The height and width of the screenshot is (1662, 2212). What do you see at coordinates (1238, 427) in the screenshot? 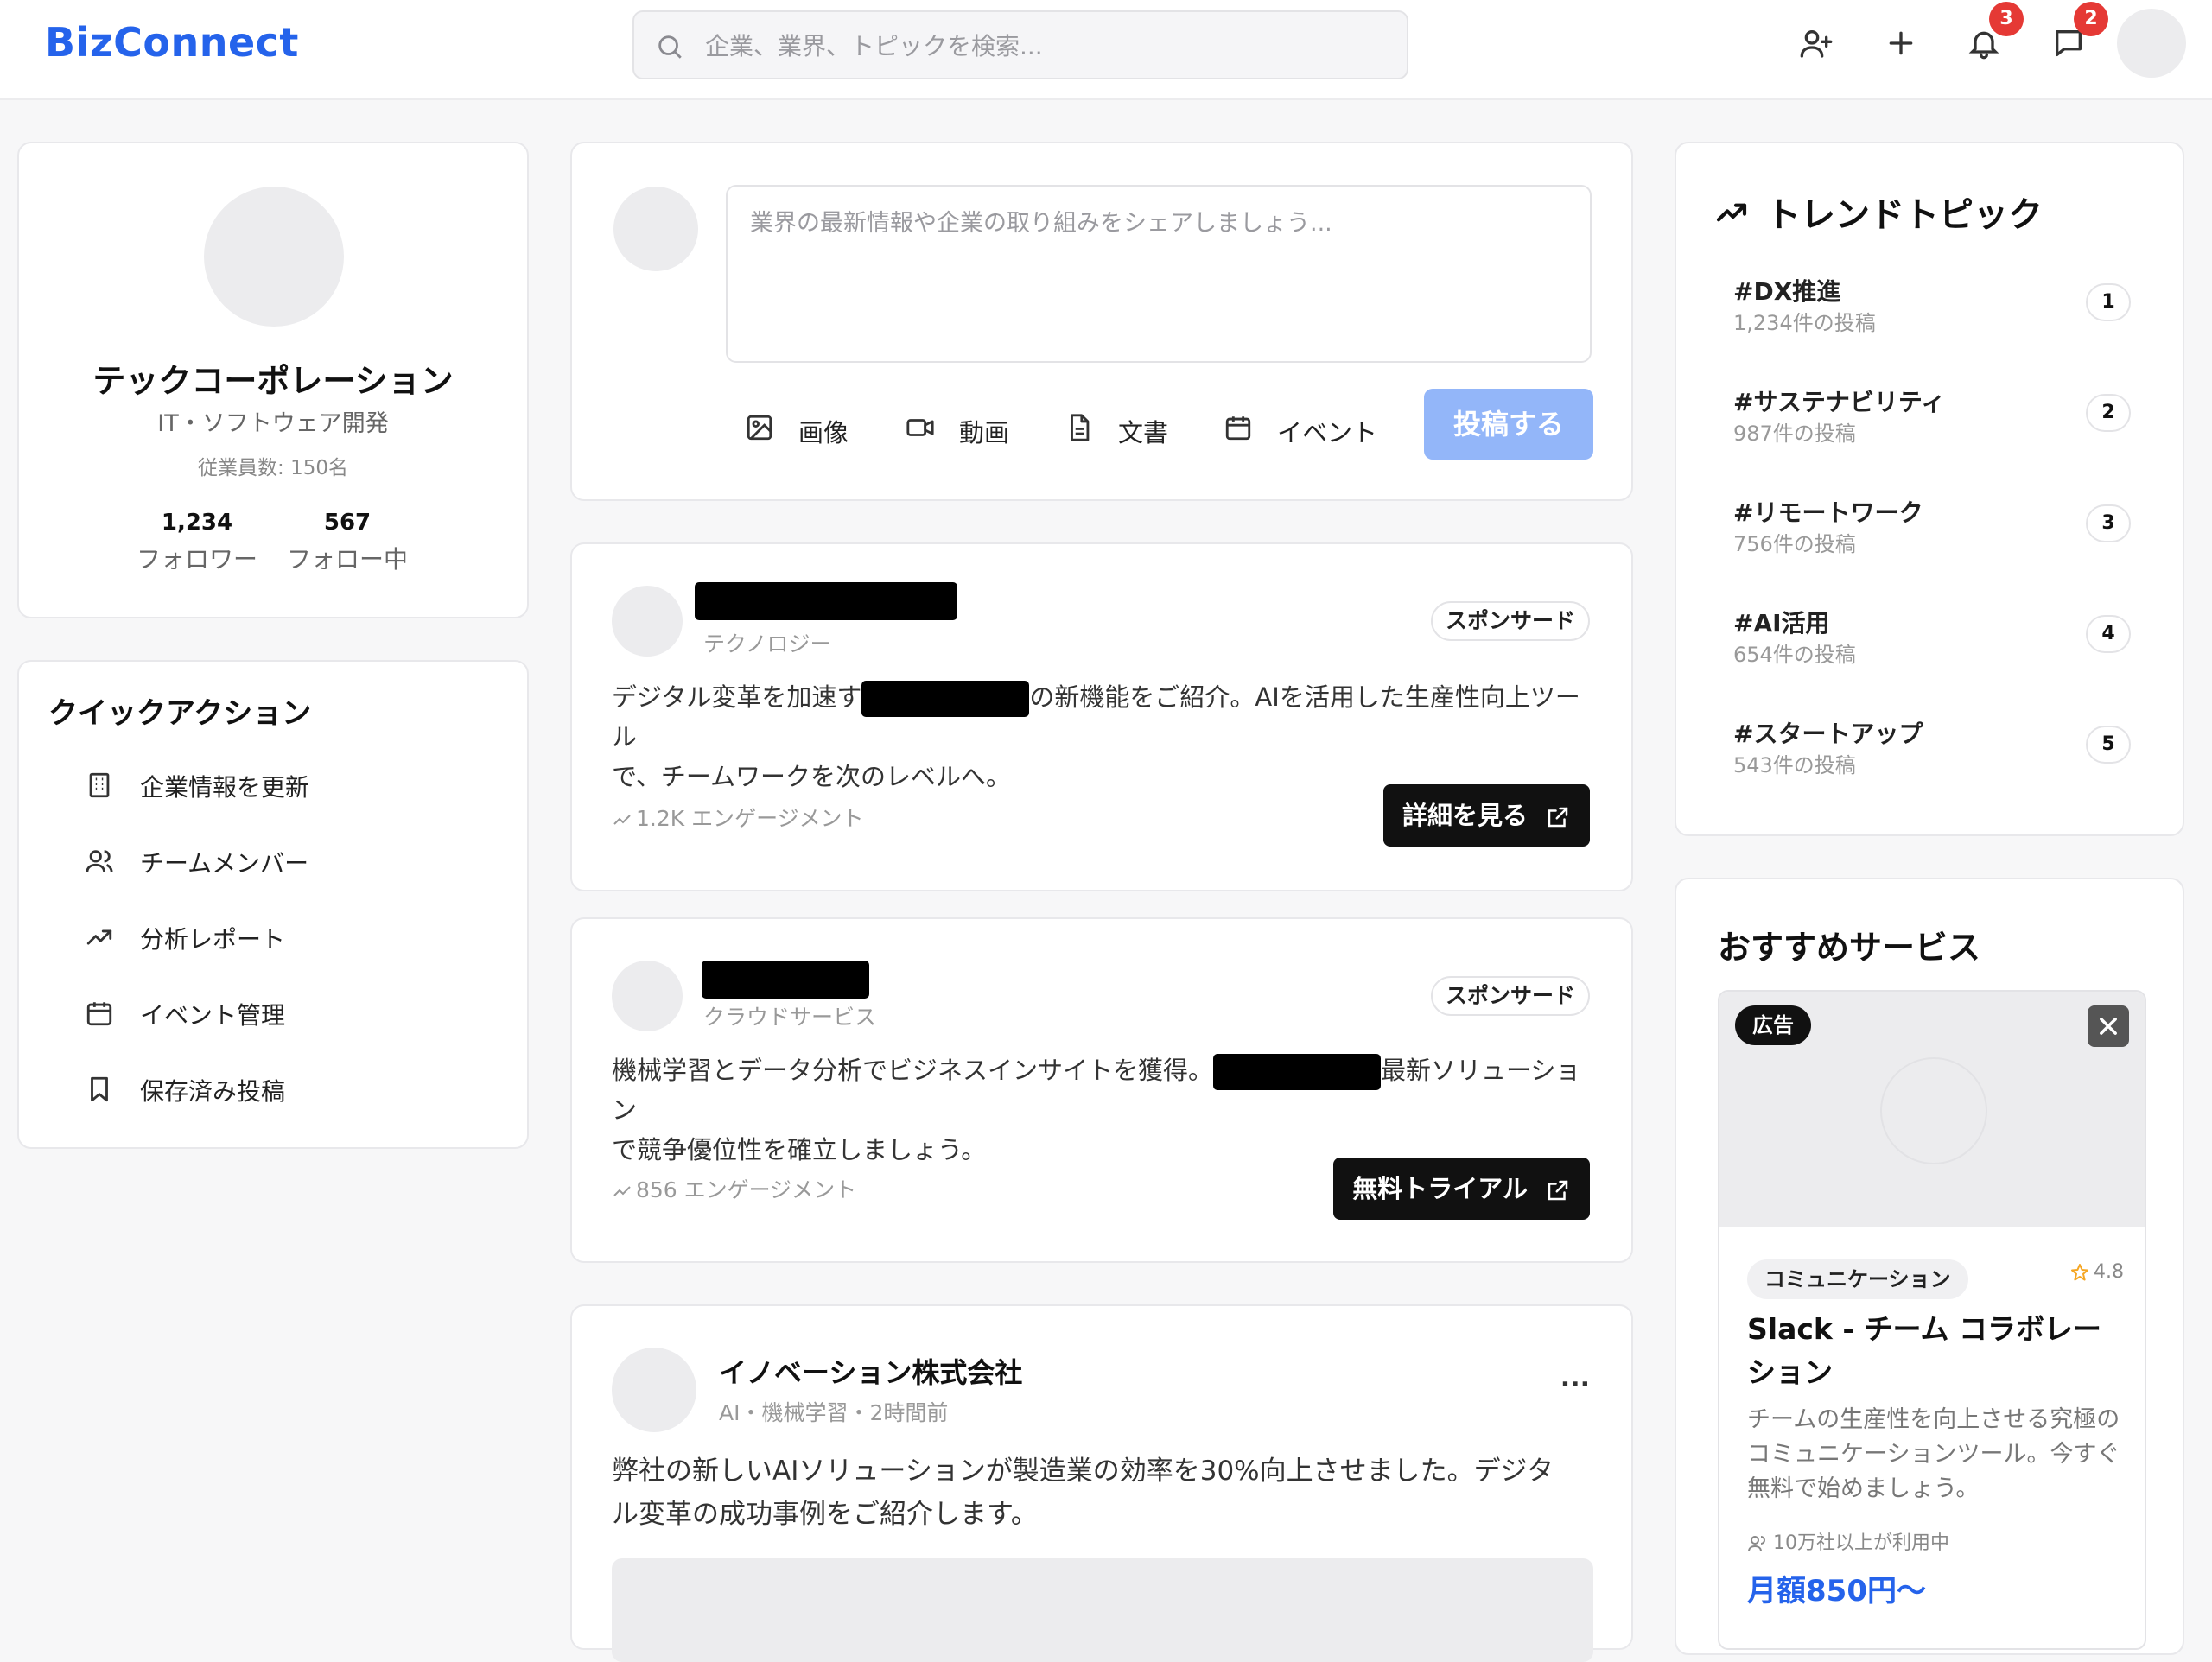
I see `calendar-icon` at bounding box center [1238, 427].